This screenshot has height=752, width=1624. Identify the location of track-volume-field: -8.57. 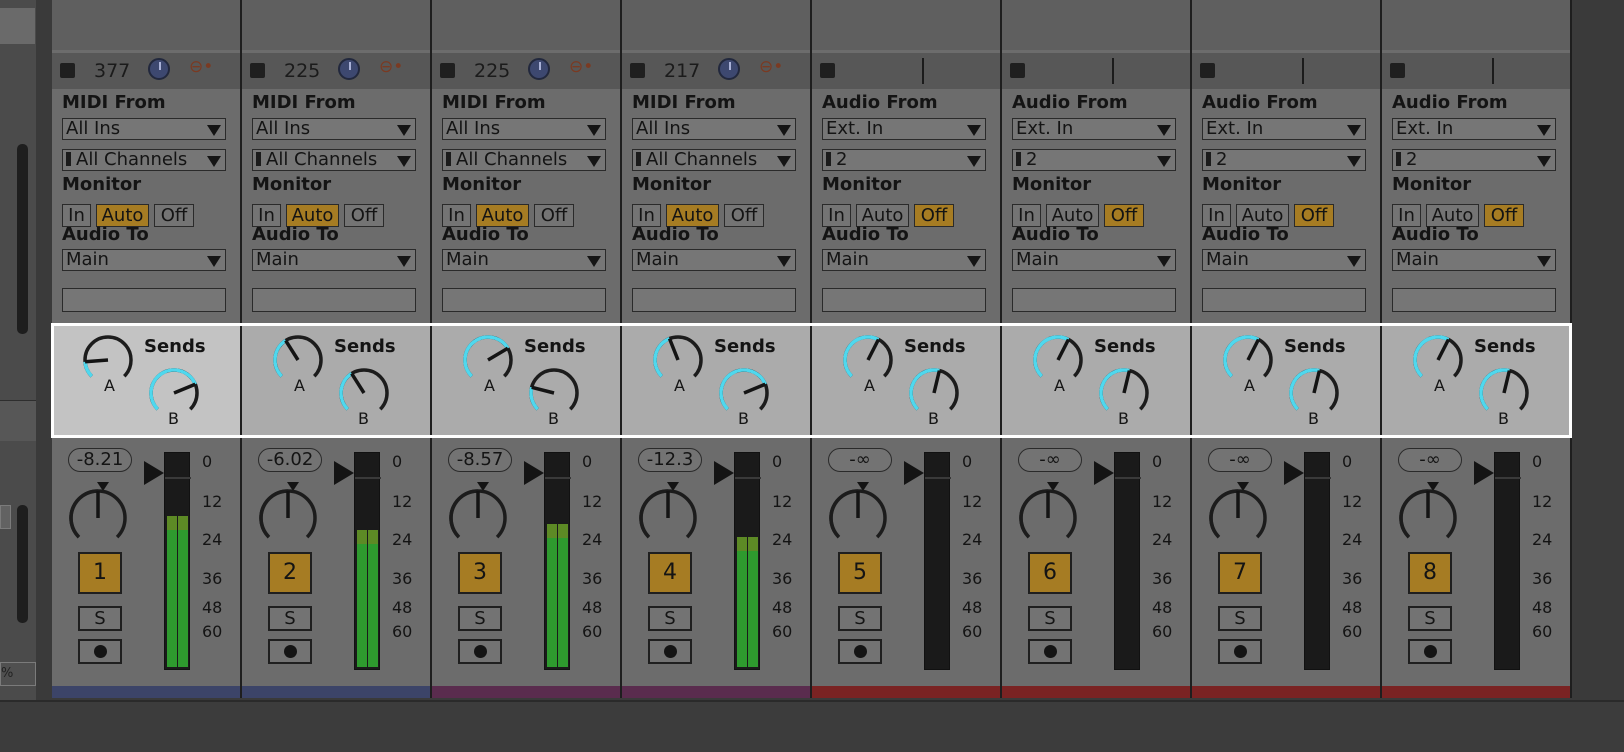
(480, 460).